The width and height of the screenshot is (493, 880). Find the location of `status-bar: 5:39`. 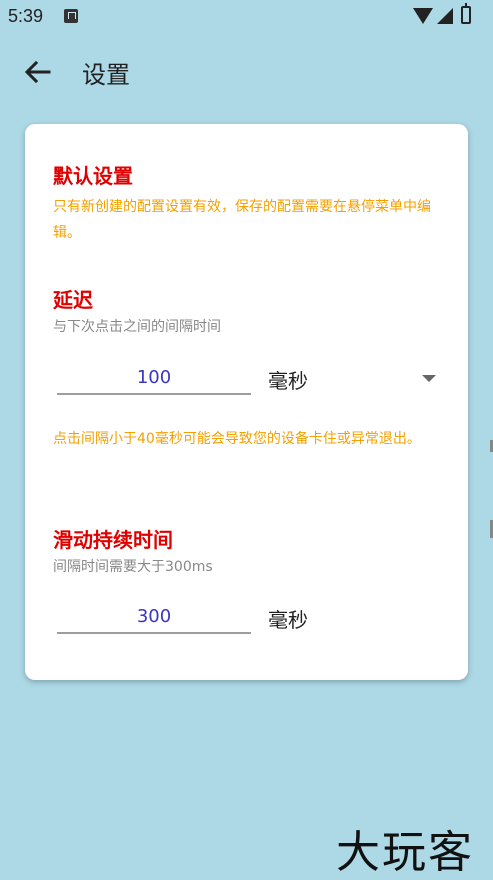

status-bar: 5:39 is located at coordinates (246, 18).